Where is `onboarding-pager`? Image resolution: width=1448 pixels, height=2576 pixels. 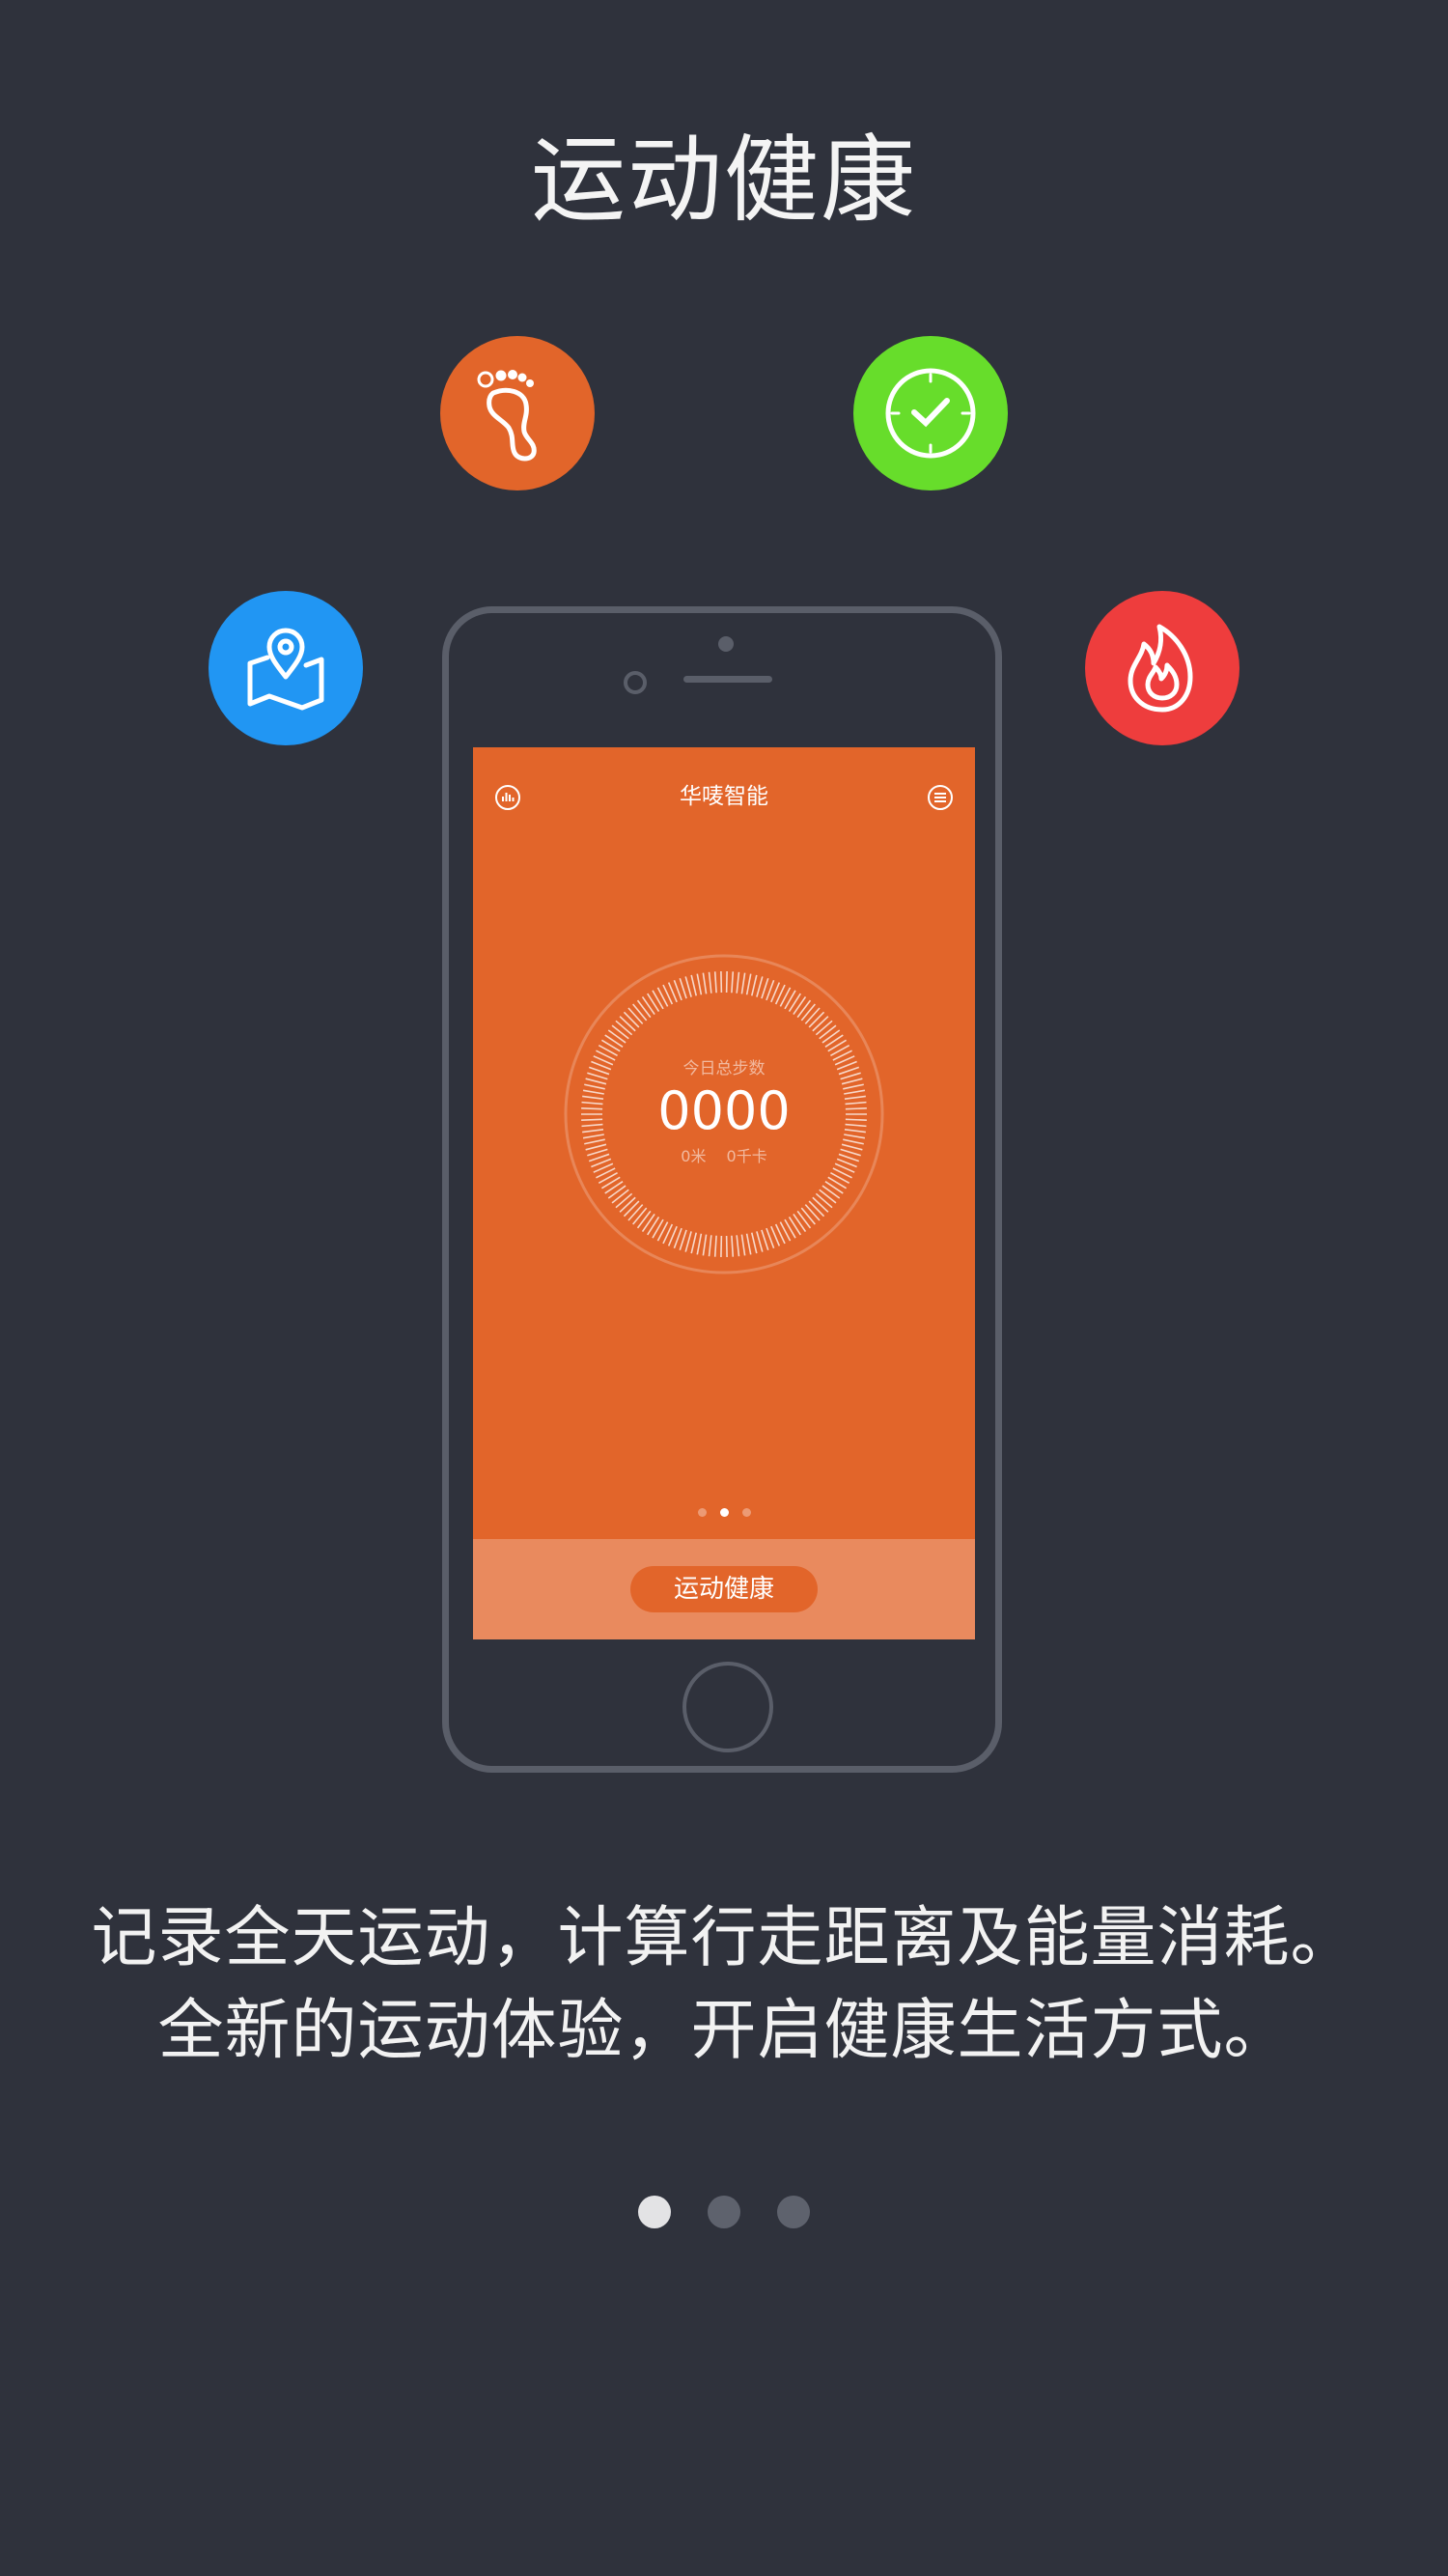 onboarding-pager is located at coordinates (724, 2212).